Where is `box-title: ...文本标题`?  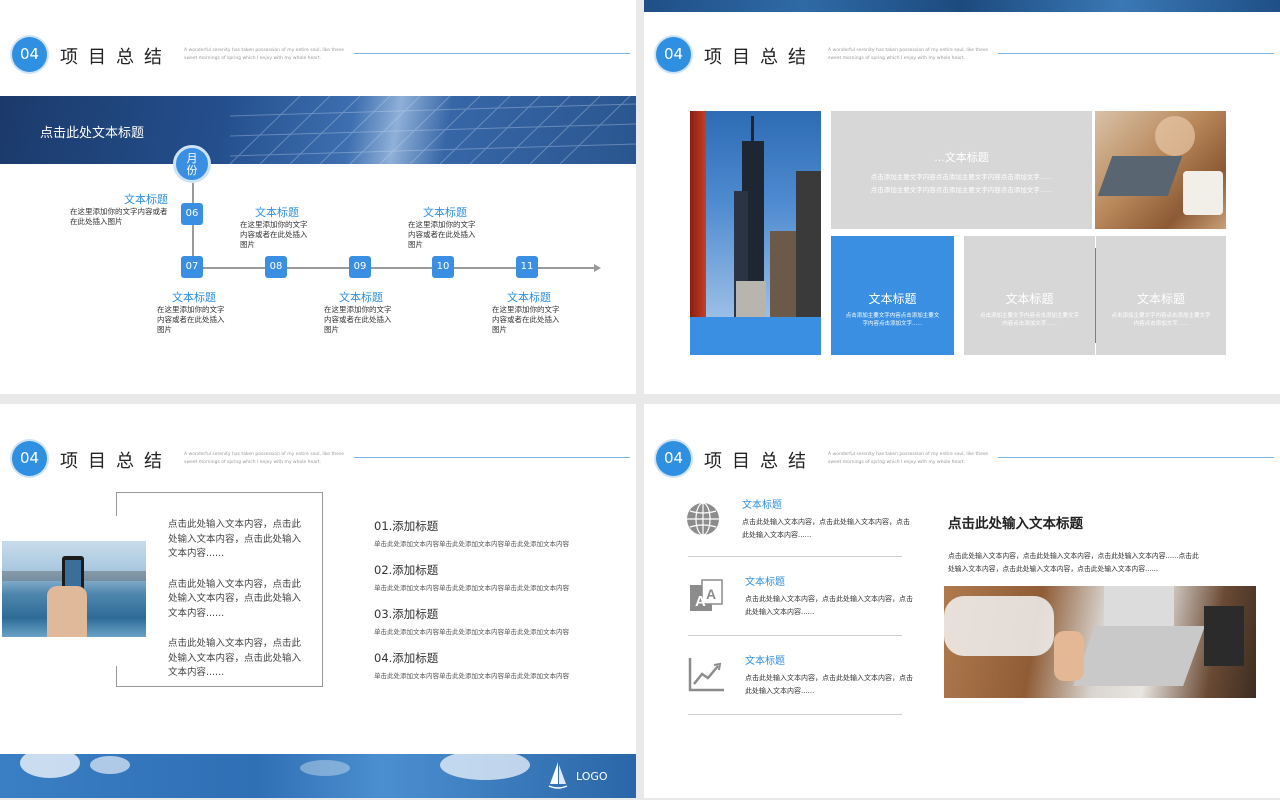
box-title: ...文本标题 is located at coordinates (961, 157).